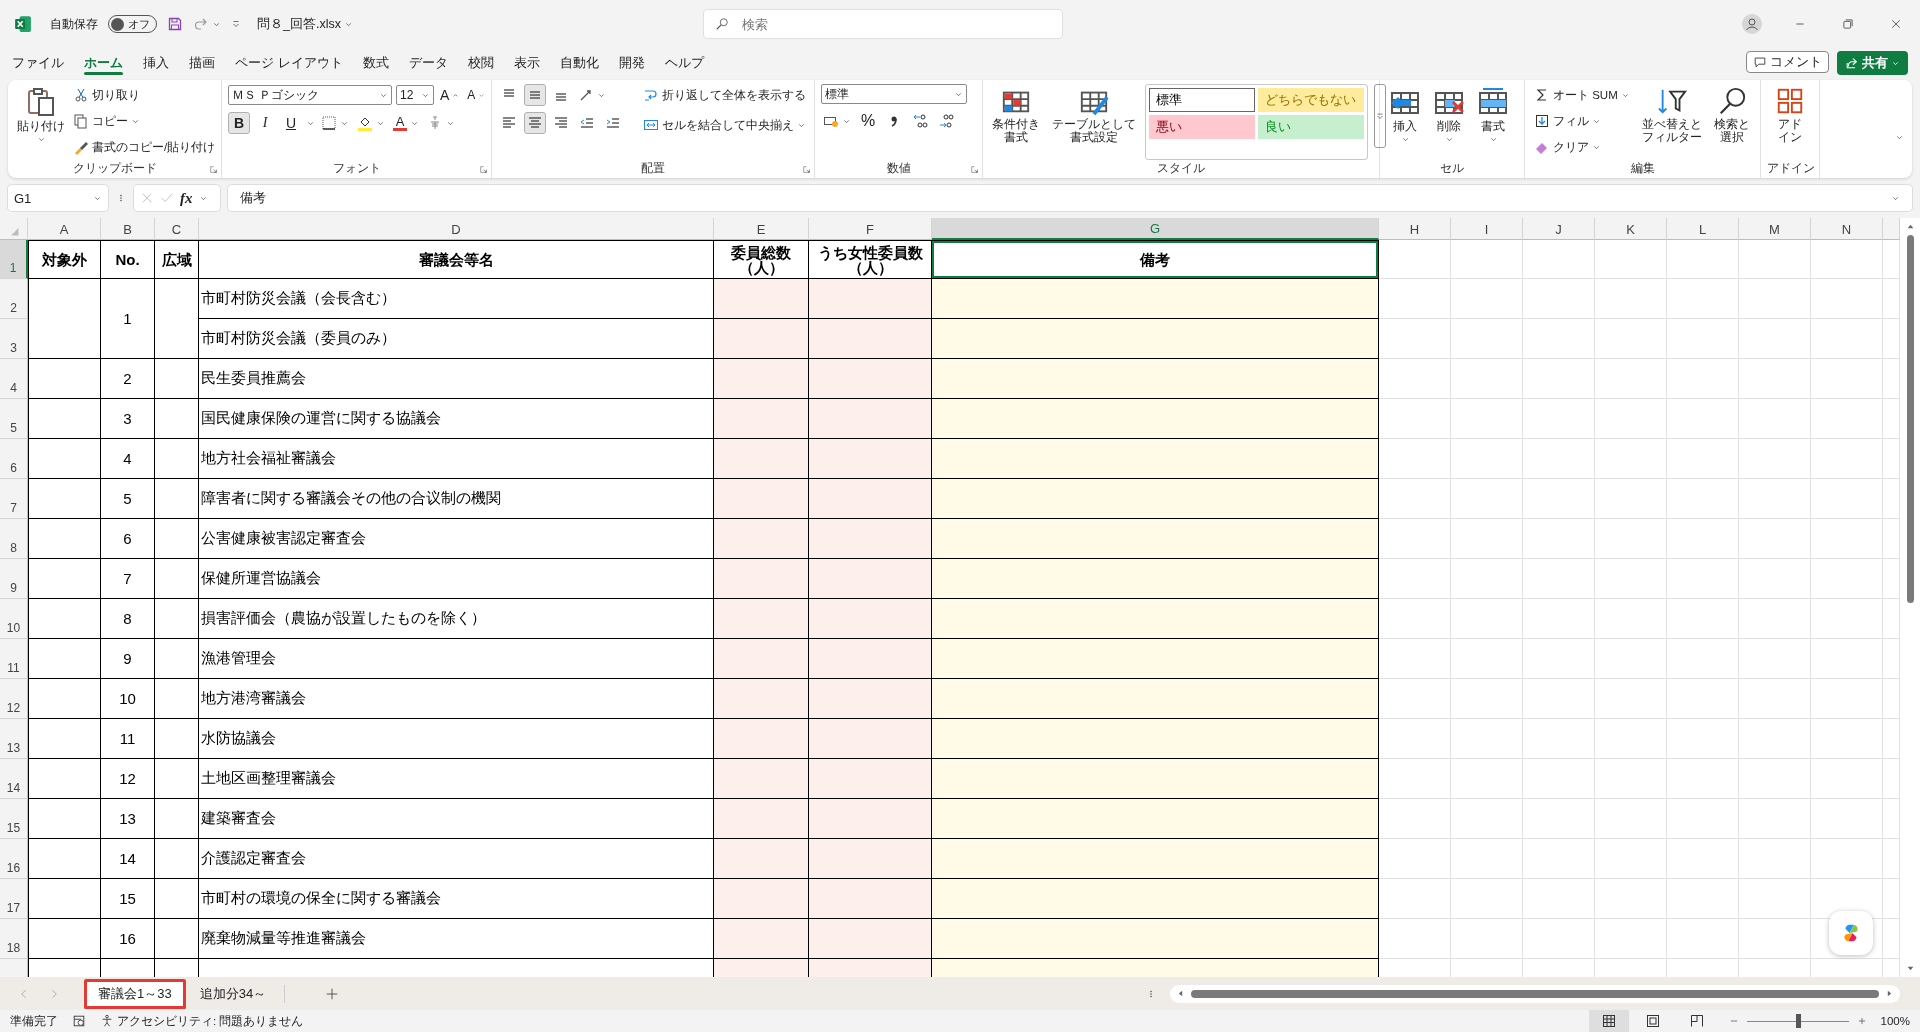  Describe the element at coordinates (14, 539) in the screenshot. I see `row-header: 8` at that location.